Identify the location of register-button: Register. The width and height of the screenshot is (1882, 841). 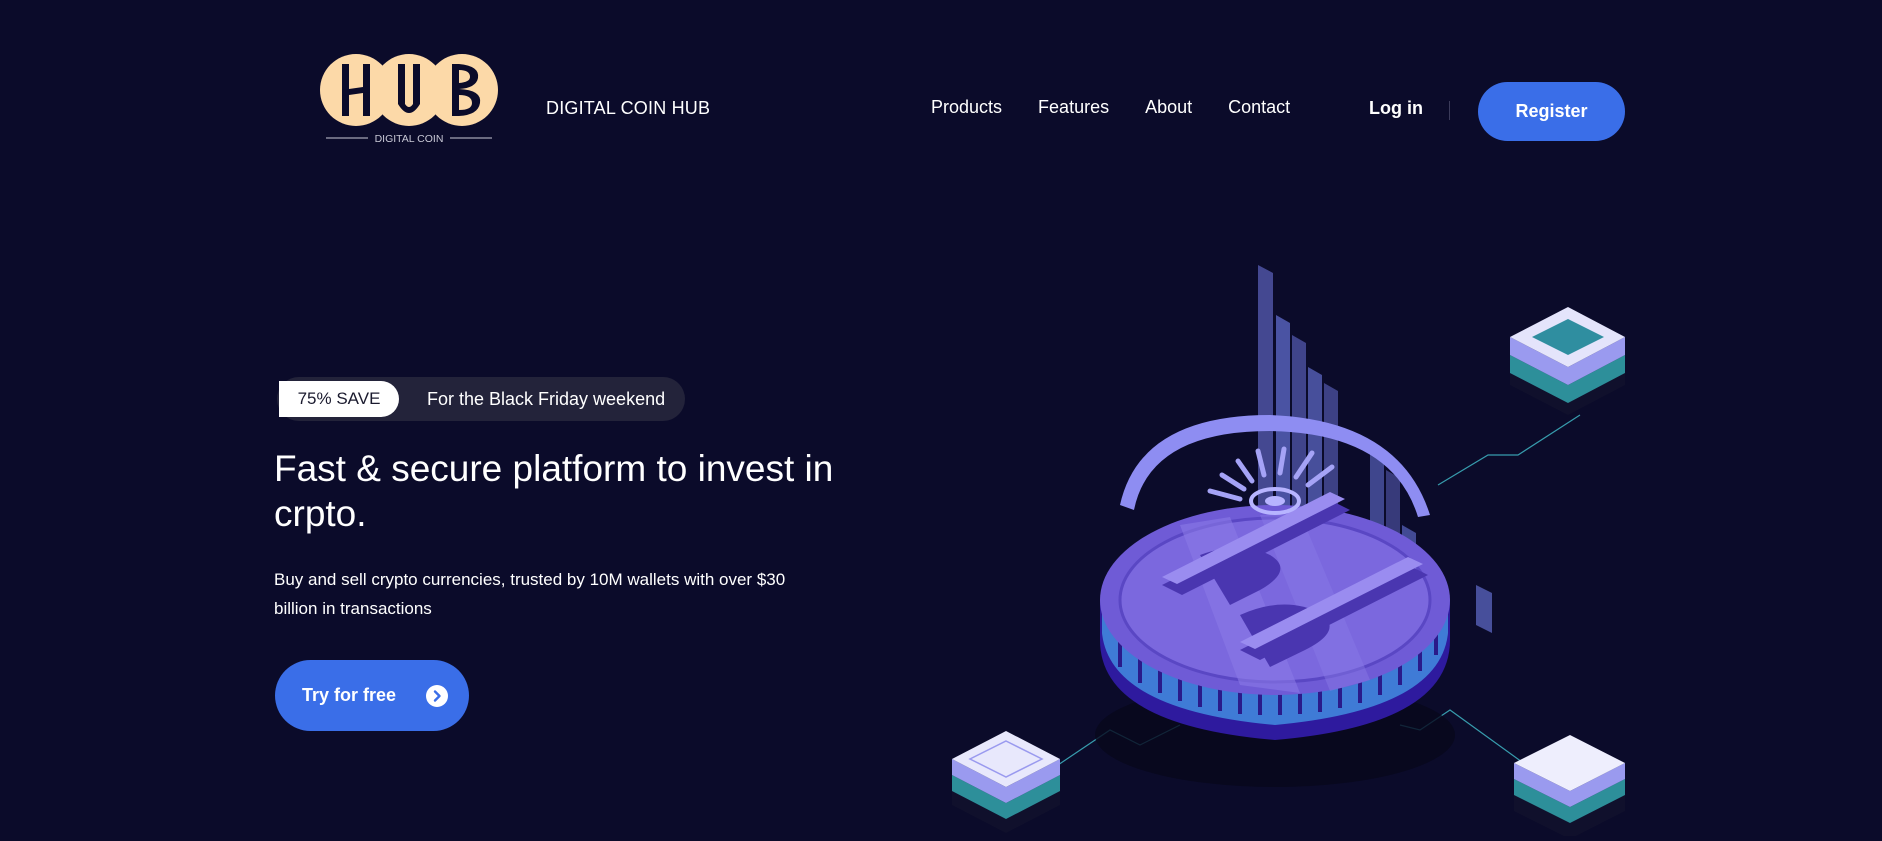
(1551, 111).